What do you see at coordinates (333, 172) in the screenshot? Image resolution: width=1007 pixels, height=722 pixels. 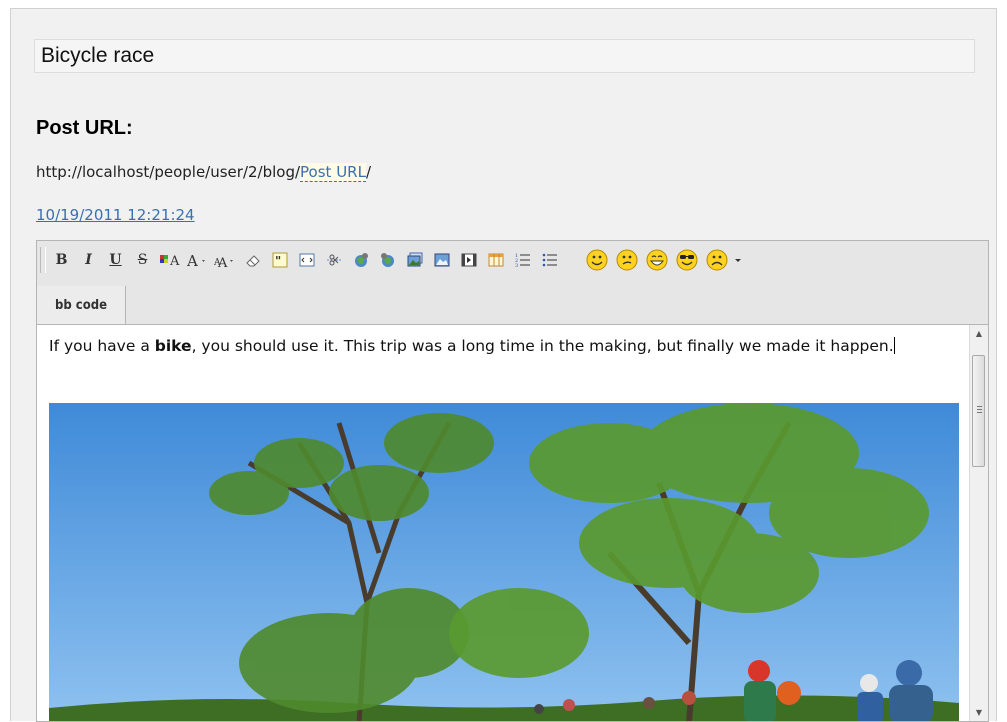 I see `post-url-slug-editable: Post URL` at bounding box center [333, 172].